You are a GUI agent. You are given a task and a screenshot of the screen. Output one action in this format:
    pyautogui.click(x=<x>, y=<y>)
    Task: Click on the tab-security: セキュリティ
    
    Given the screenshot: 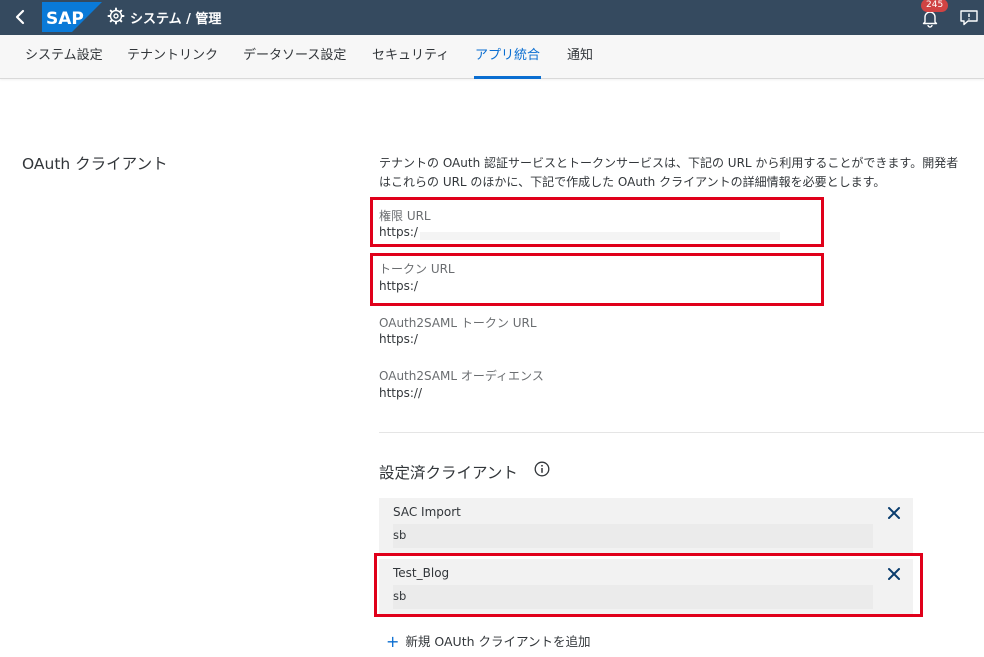 What is the action you would take?
    pyautogui.click(x=410, y=57)
    